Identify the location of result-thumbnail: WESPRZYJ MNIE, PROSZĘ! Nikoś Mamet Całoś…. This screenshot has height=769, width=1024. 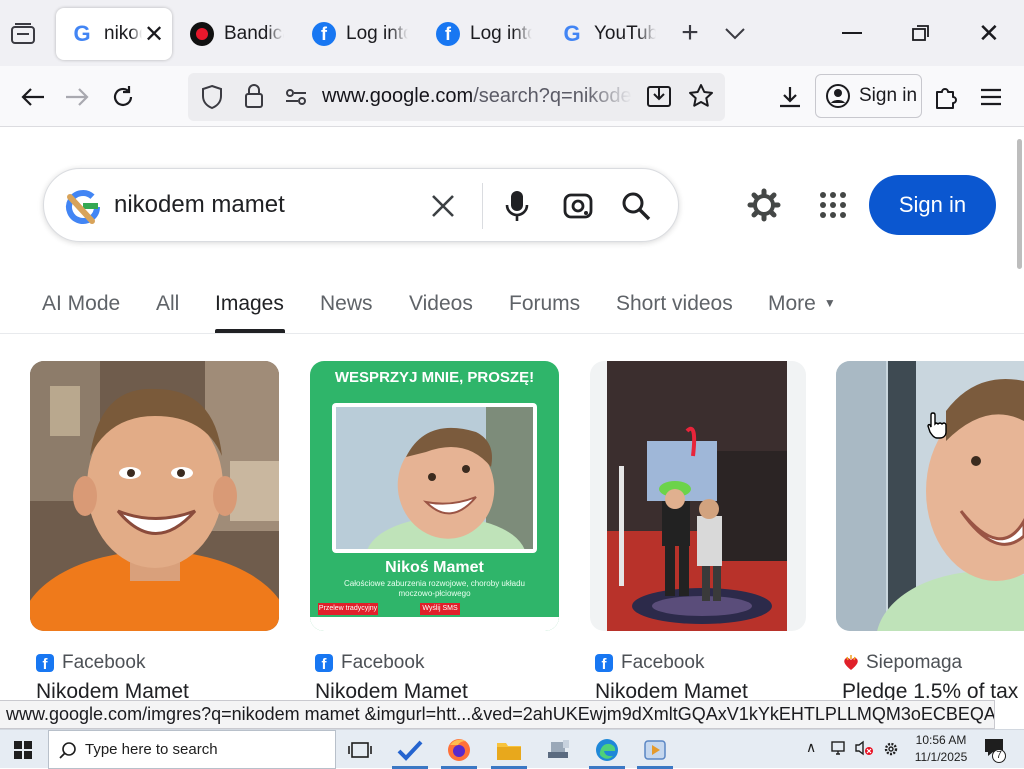
(434, 496).